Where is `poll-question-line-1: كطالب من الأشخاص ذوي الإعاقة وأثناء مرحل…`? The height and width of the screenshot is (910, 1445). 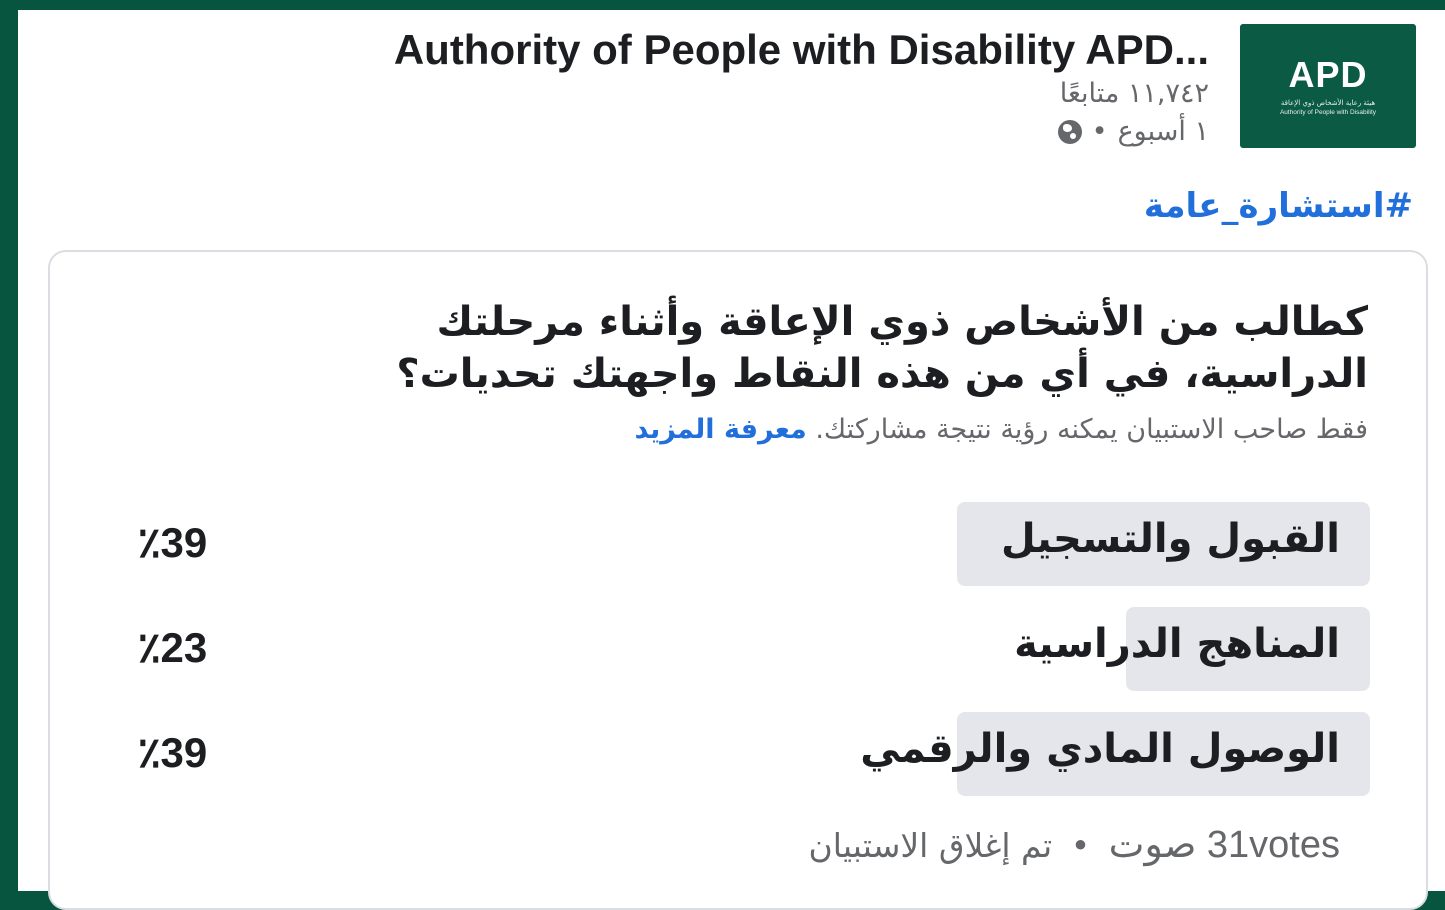 poll-question-line-1: كطالب من الأشخاص ذوي الإعاقة وأثناء مرحل… is located at coordinates (902, 322).